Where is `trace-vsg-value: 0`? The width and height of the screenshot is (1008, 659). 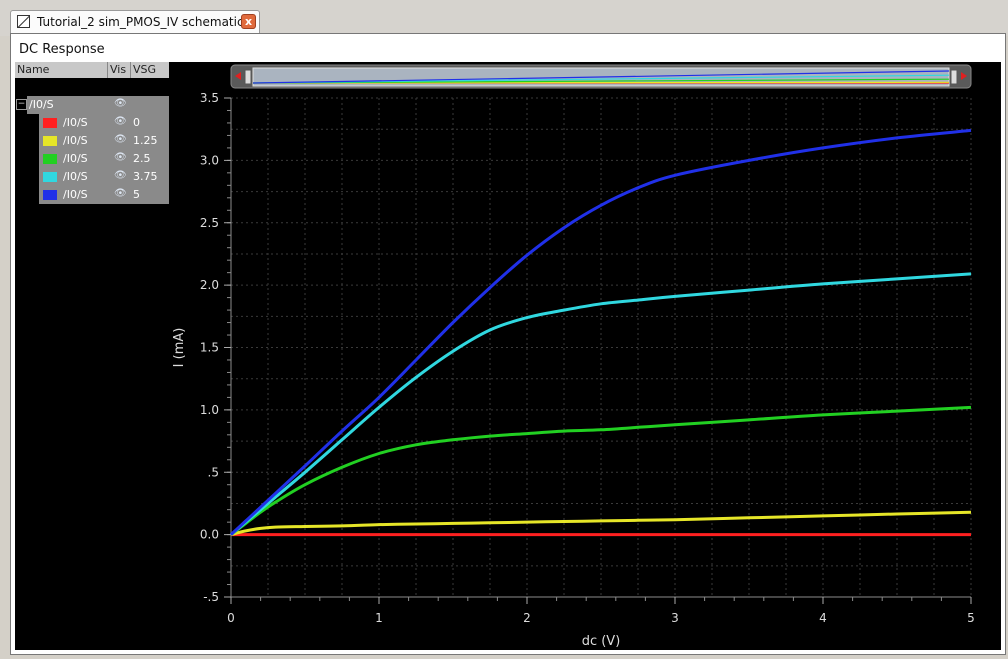
trace-vsg-value: 0 is located at coordinates (136, 122).